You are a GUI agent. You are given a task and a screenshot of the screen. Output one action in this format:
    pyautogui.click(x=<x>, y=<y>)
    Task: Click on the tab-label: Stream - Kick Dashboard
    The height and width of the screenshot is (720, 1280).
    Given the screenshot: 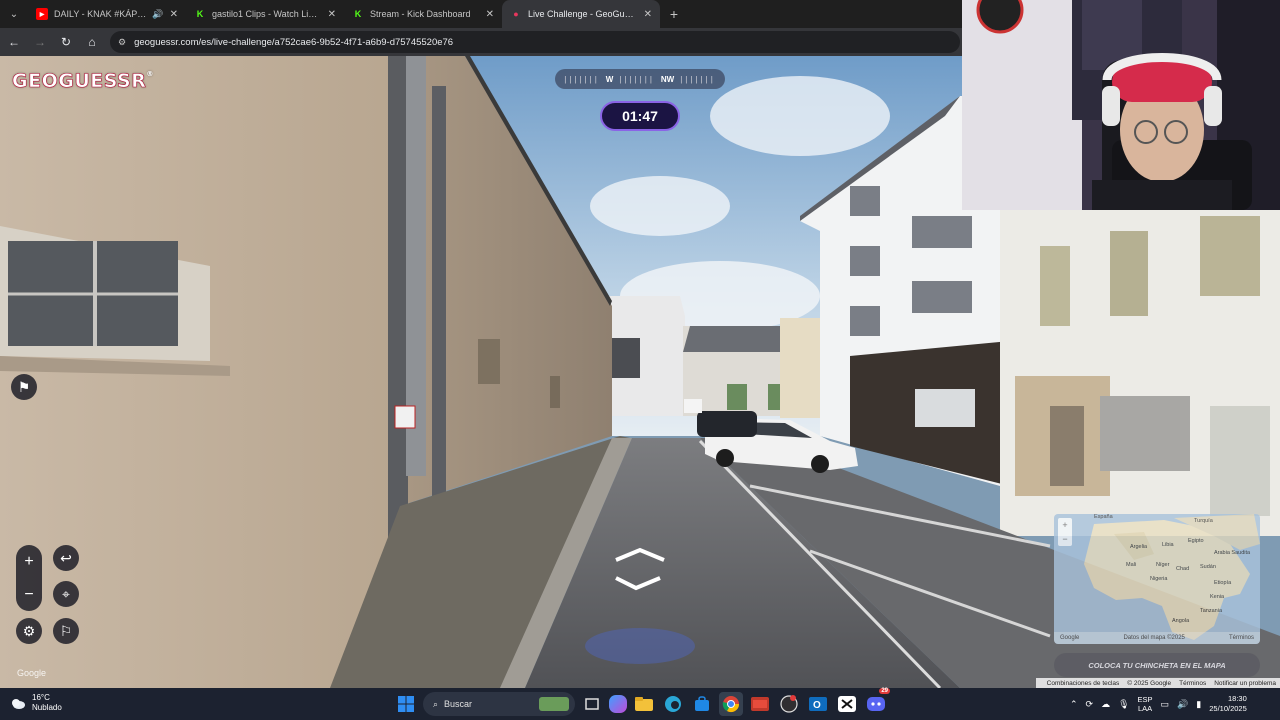 What is the action you would take?
    pyautogui.click(x=420, y=14)
    